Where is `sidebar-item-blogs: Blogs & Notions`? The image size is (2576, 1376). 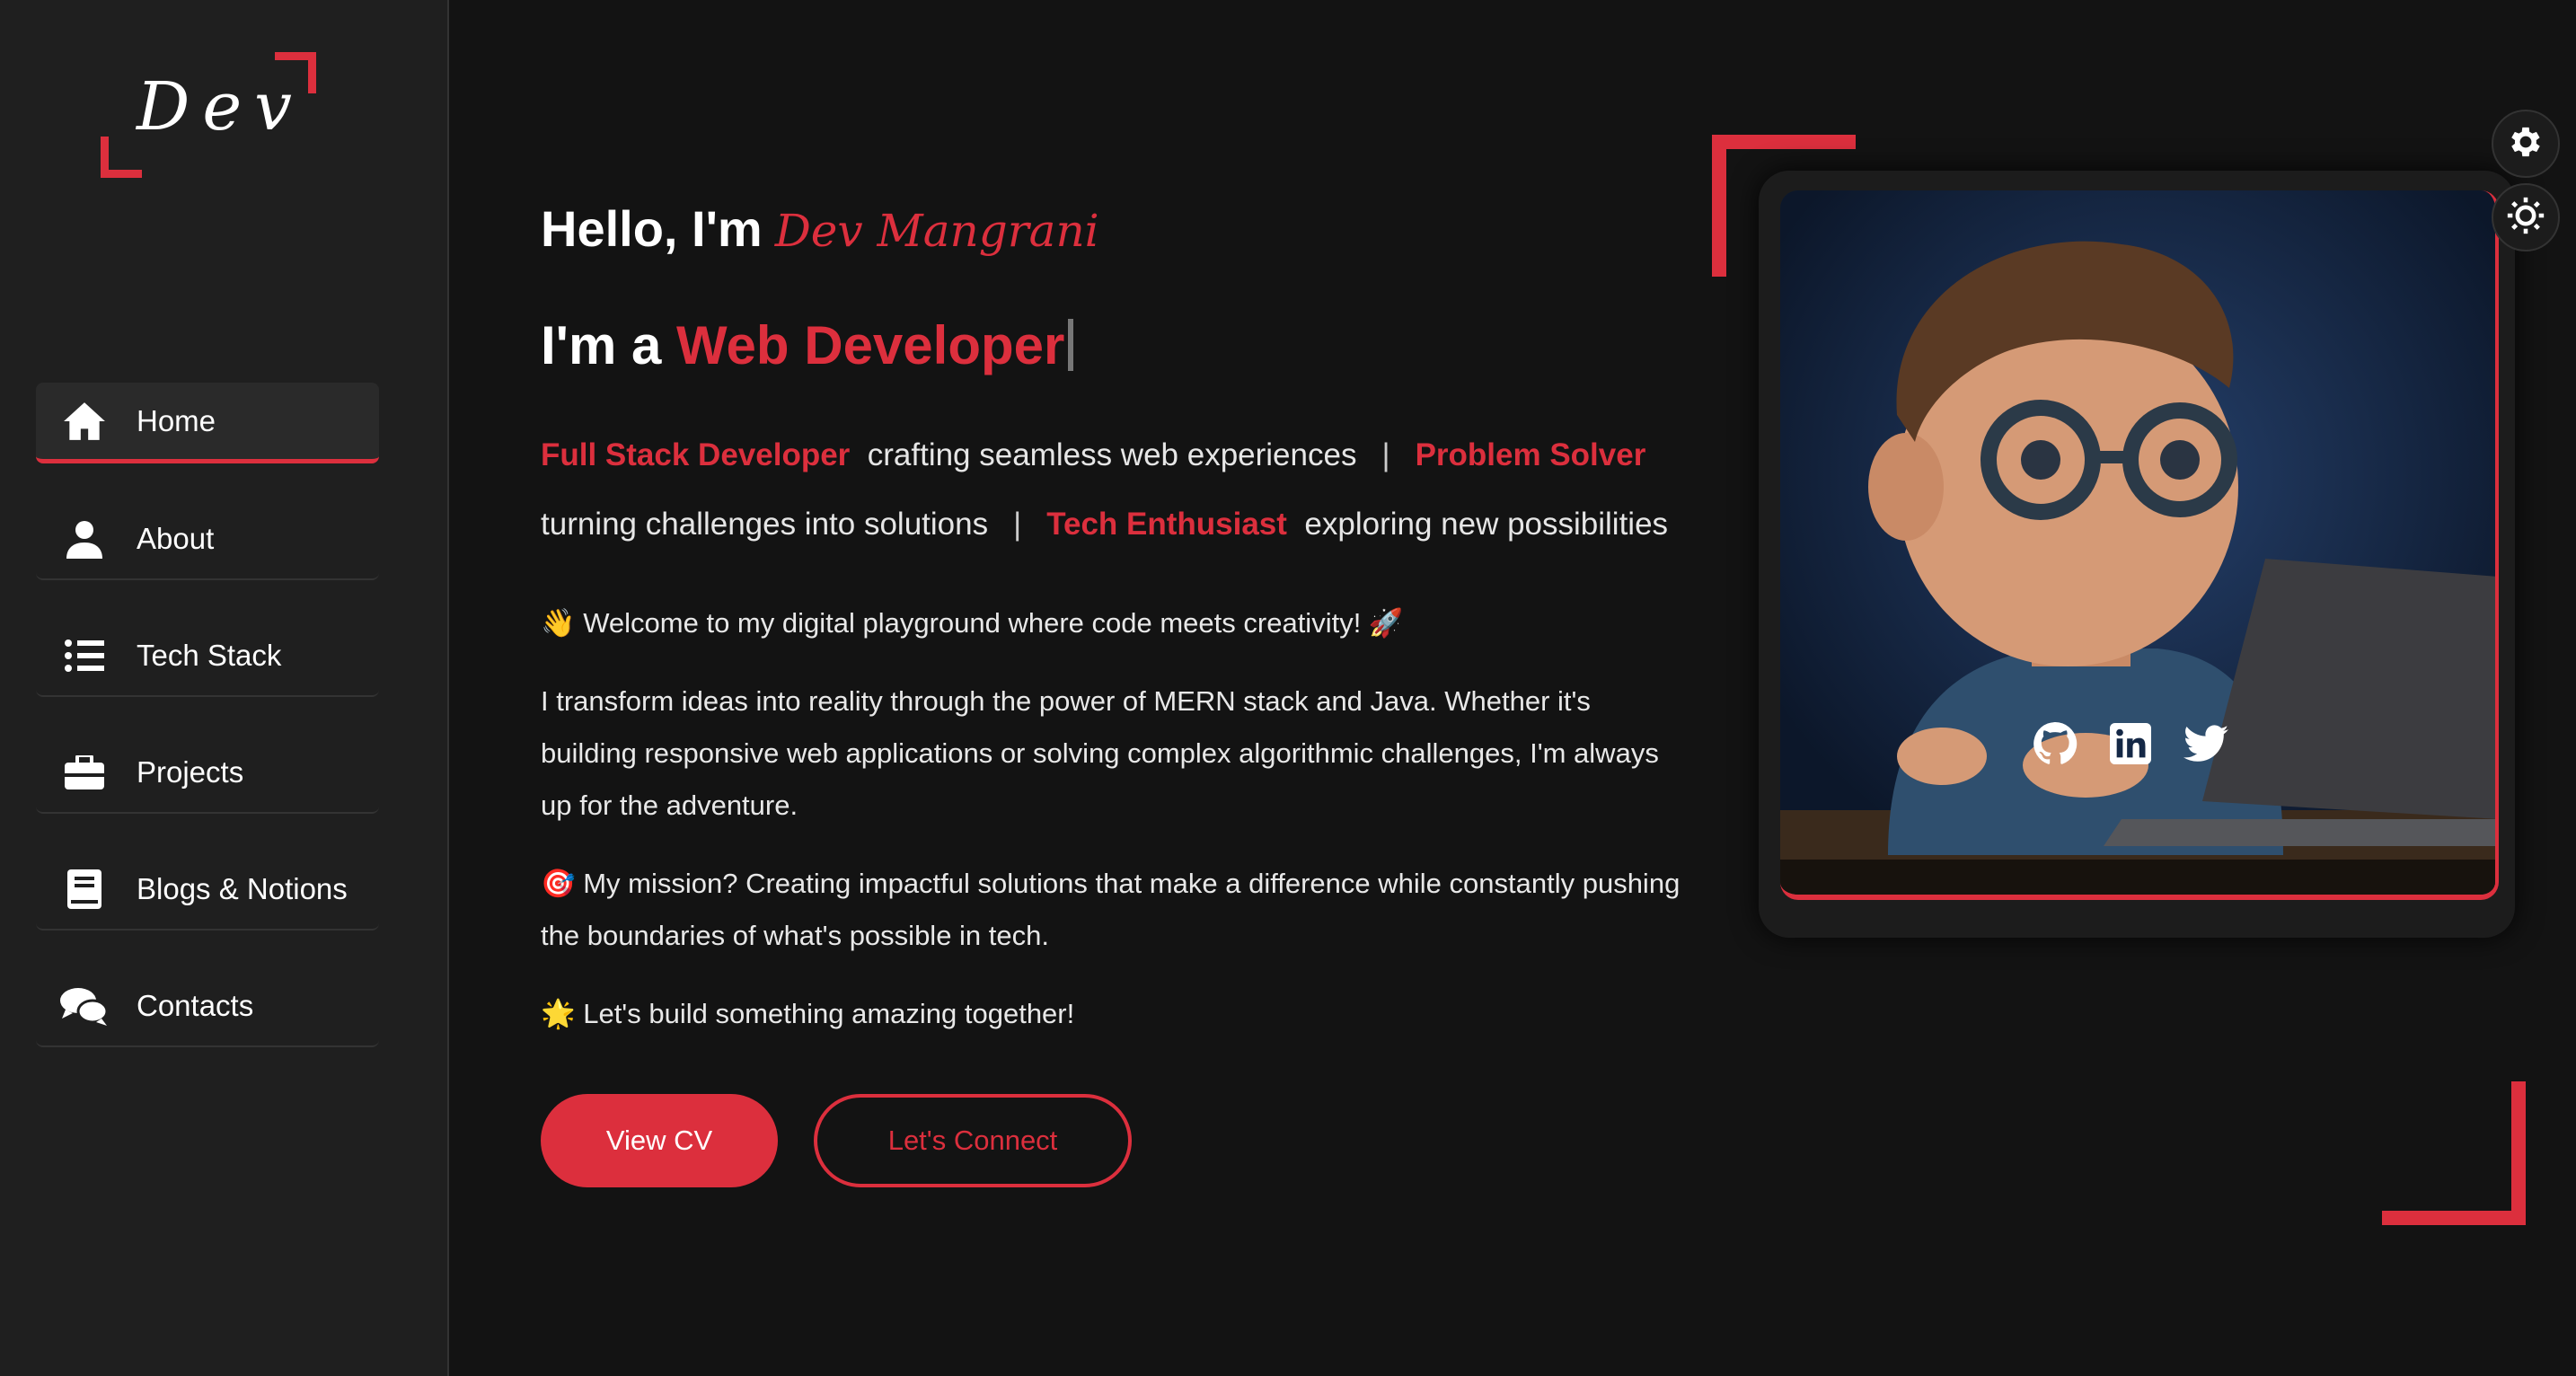
sidebar-item-blogs: Blogs & Notions is located at coordinates (207, 891).